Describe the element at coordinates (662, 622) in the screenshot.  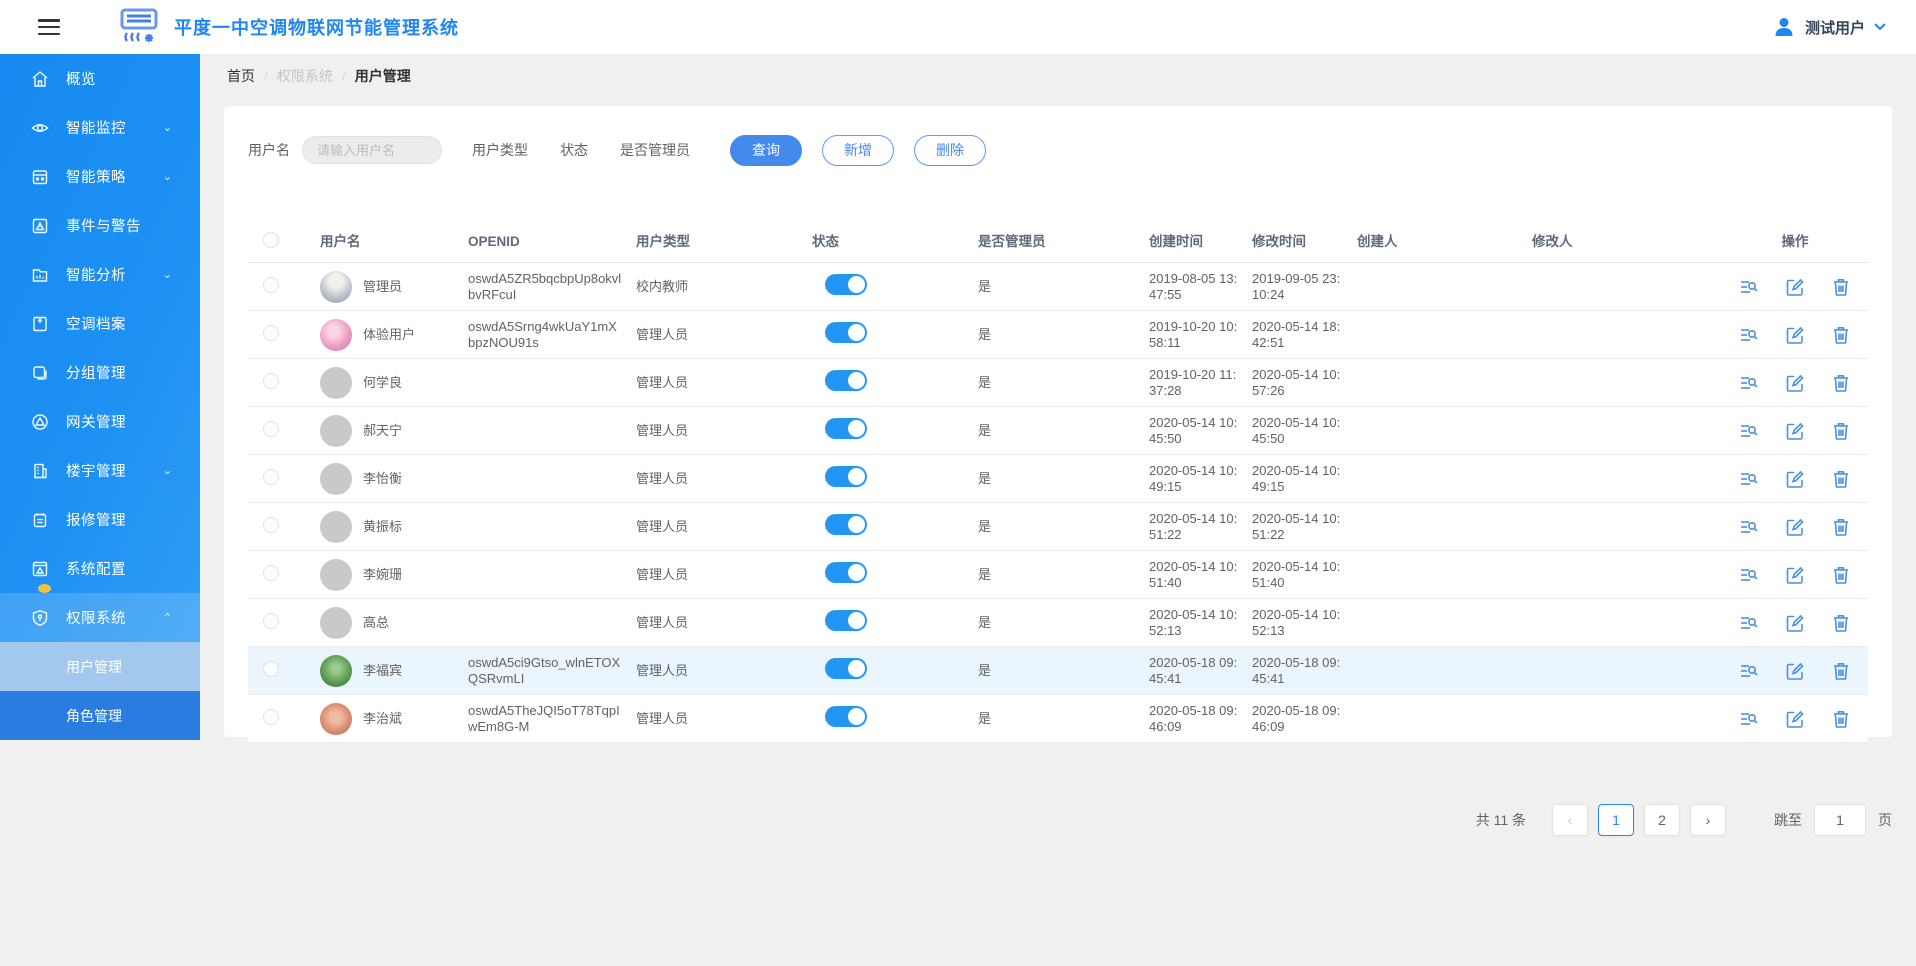
I see `usertype-text: 管理人员` at that location.